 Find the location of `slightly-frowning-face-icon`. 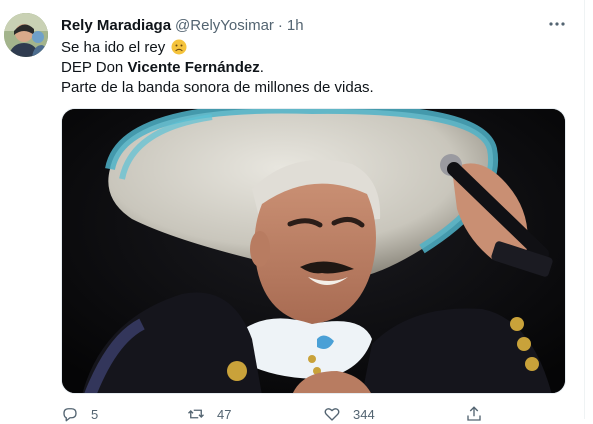

slightly-frowning-face-icon is located at coordinates (179, 47).